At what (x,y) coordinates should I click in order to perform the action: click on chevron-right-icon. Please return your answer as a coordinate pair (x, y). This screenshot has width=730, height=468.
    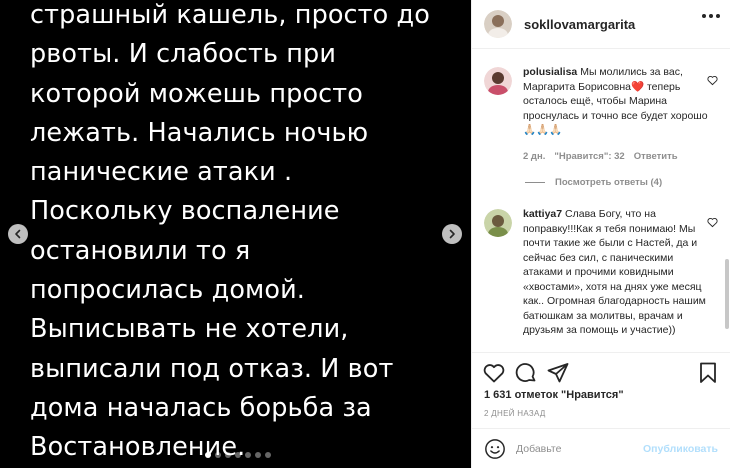
    Looking at the image, I should click on (452, 234).